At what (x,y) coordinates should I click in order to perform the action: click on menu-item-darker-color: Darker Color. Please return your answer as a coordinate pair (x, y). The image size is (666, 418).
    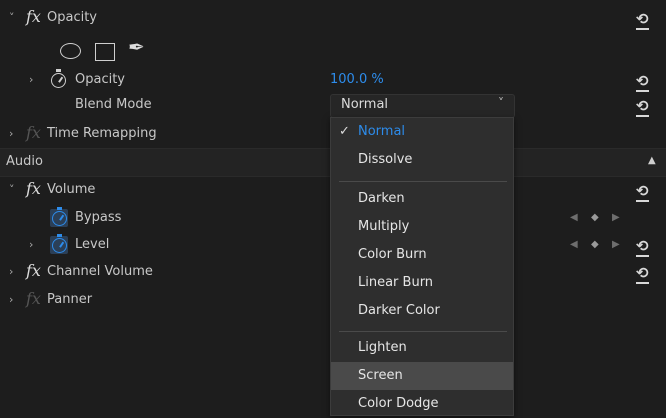
    Looking at the image, I should click on (422, 311).